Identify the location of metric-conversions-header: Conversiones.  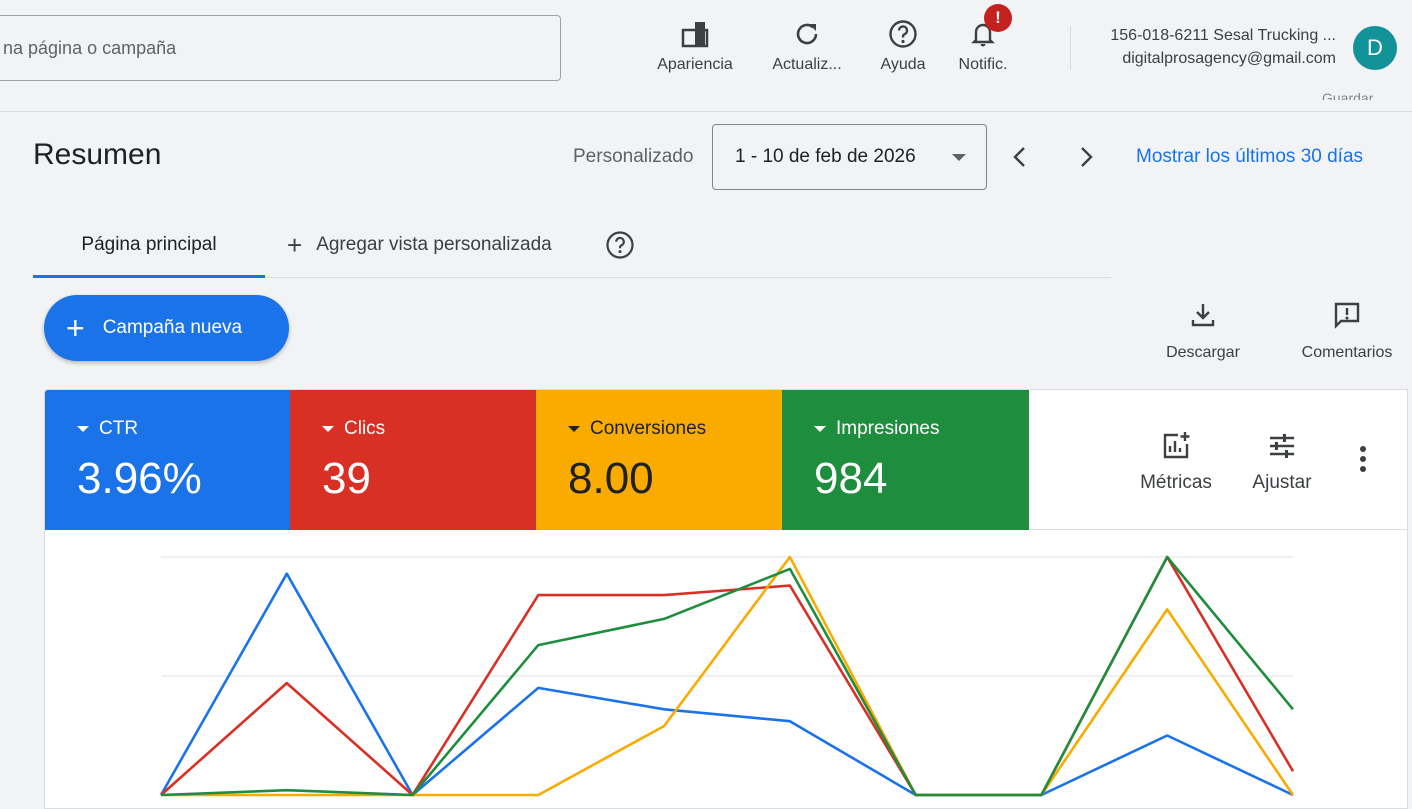
(637, 429).